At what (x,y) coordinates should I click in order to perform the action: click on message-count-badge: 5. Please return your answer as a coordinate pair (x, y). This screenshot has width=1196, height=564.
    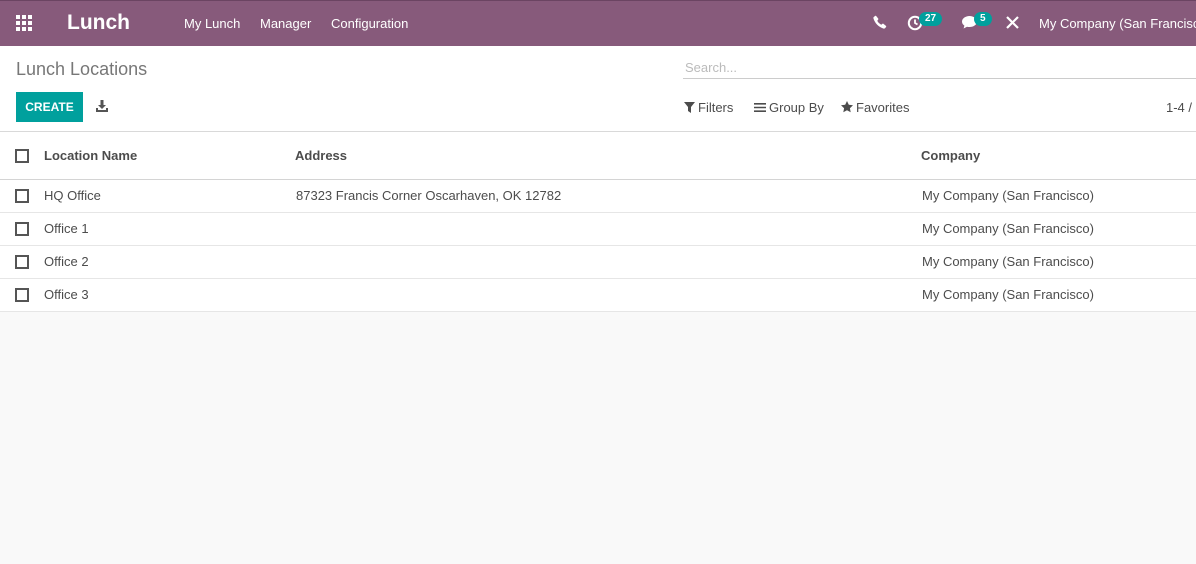
    Looking at the image, I should click on (983, 19).